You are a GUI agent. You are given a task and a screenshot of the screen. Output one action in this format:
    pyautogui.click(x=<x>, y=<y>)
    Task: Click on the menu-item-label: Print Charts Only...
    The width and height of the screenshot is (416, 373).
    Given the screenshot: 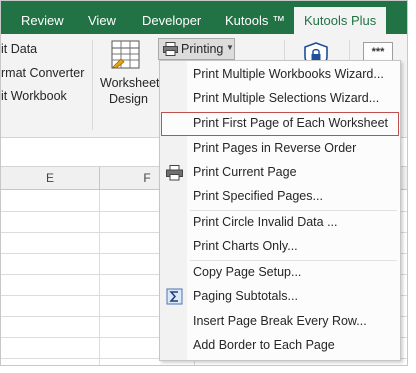 What is the action you would take?
    pyautogui.click(x=245, y=246)
    